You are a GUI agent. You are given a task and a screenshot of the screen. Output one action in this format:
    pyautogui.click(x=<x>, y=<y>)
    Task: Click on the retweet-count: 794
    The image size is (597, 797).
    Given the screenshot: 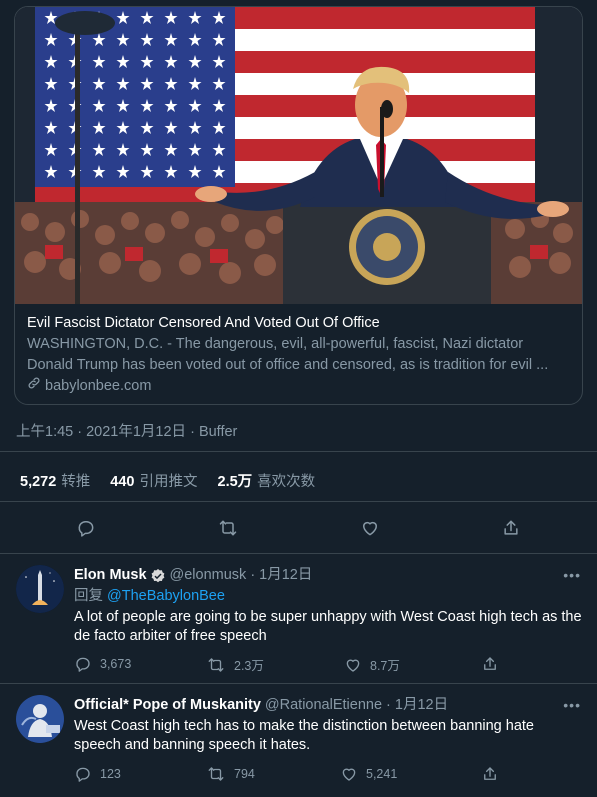 What is the action you would take?
    pyautogui.click(x=244, y=774)
    